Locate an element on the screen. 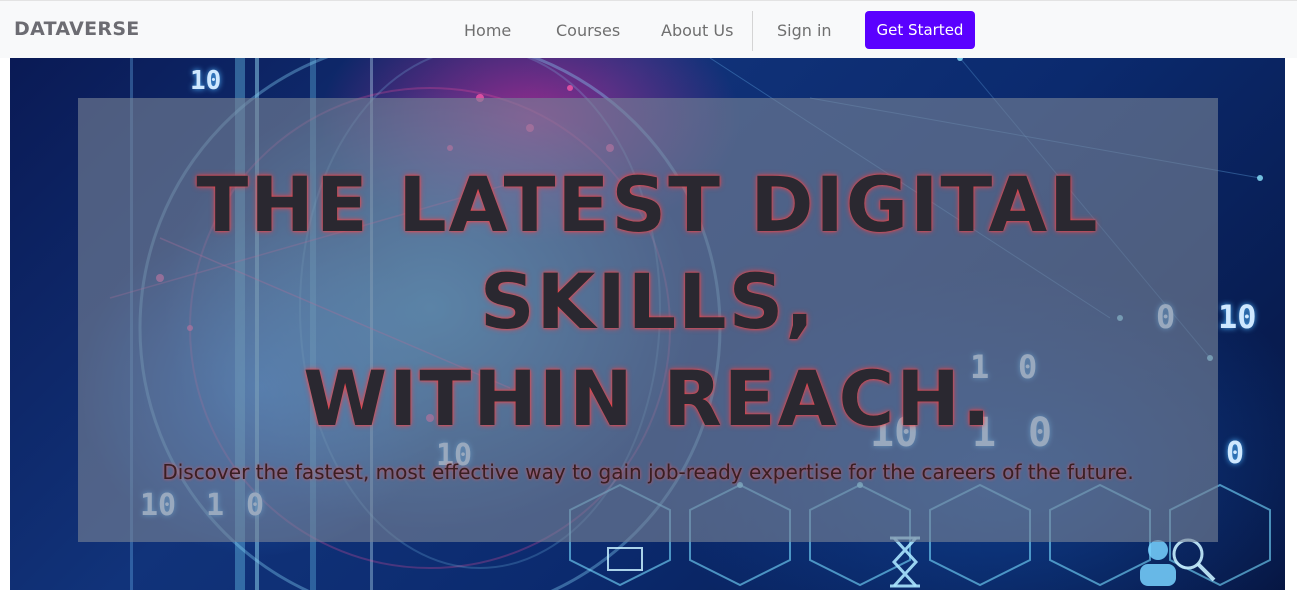 This screenshot has height=590, width=1297. get-started-button: Get Started is located at coordinates (920, 30).